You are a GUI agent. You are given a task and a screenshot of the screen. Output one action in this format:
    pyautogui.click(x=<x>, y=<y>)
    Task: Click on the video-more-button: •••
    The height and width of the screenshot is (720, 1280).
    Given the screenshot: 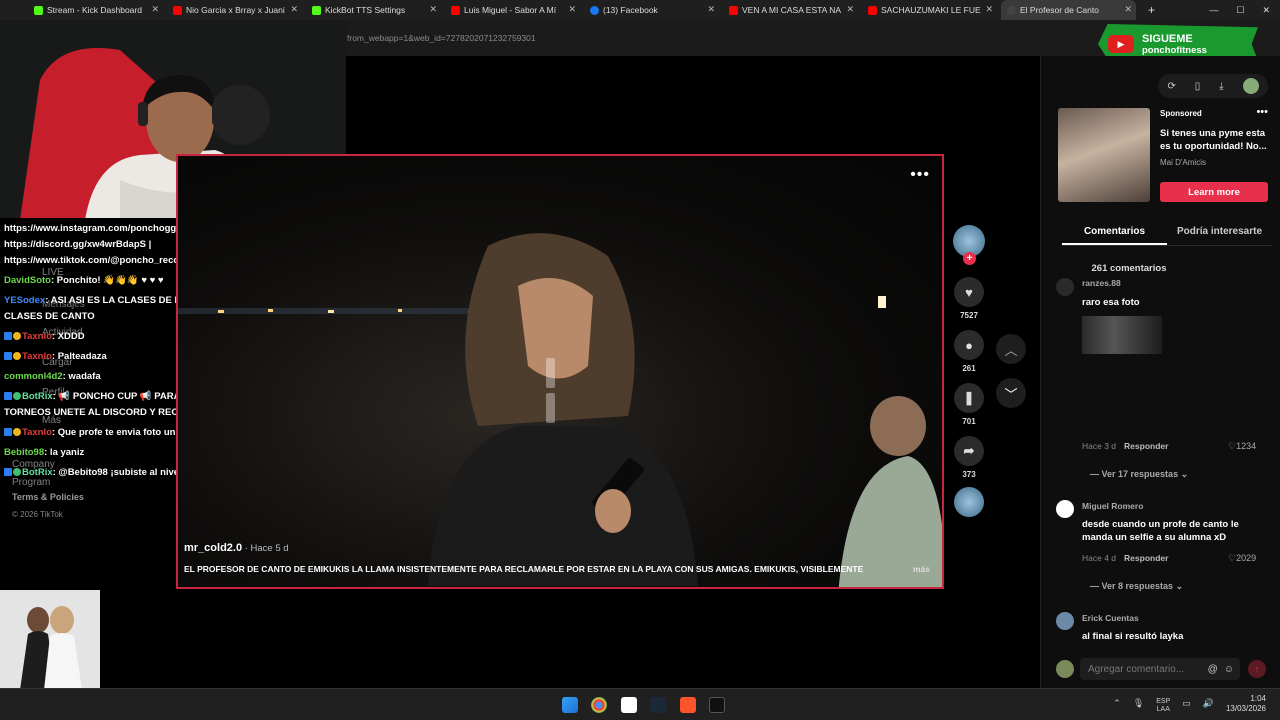 What is the action you would take?
    pyautogui.click(x=920, y=175)
    